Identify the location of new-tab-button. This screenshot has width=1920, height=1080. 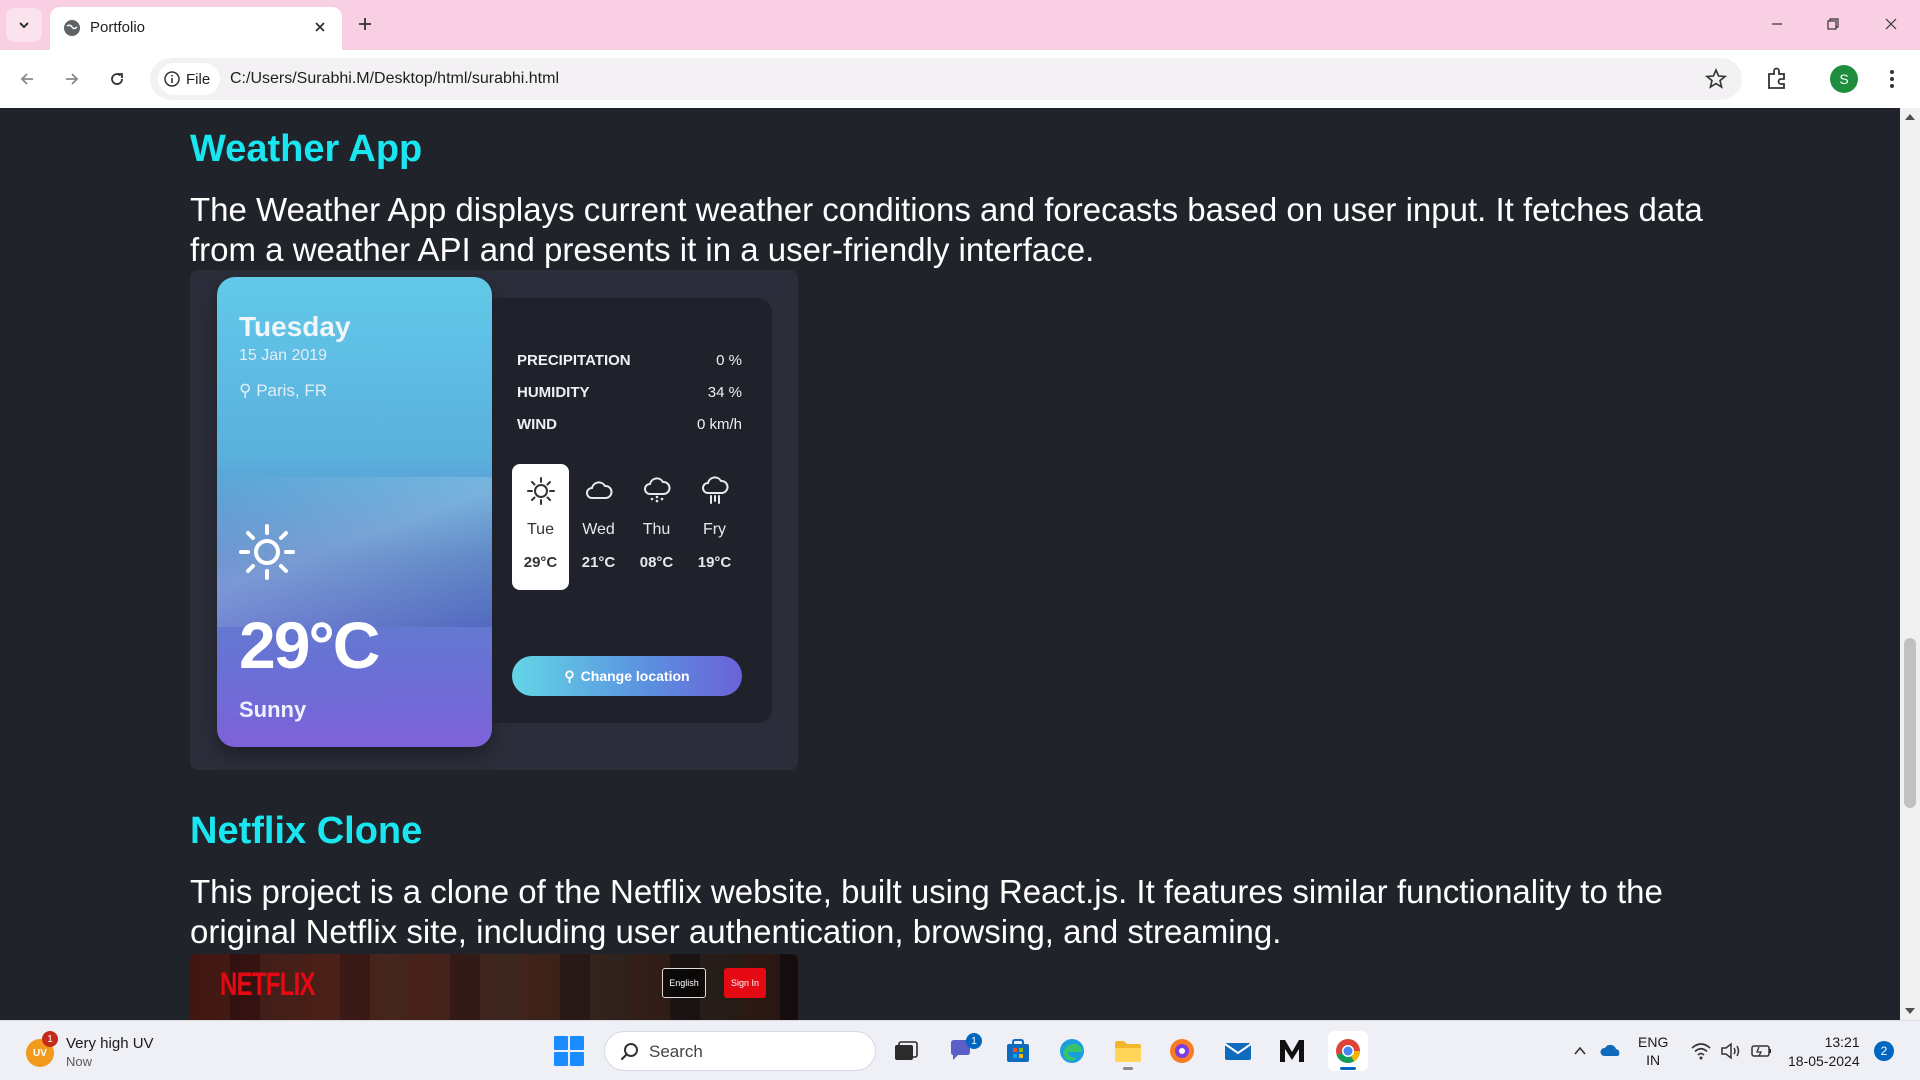
(365, 24).